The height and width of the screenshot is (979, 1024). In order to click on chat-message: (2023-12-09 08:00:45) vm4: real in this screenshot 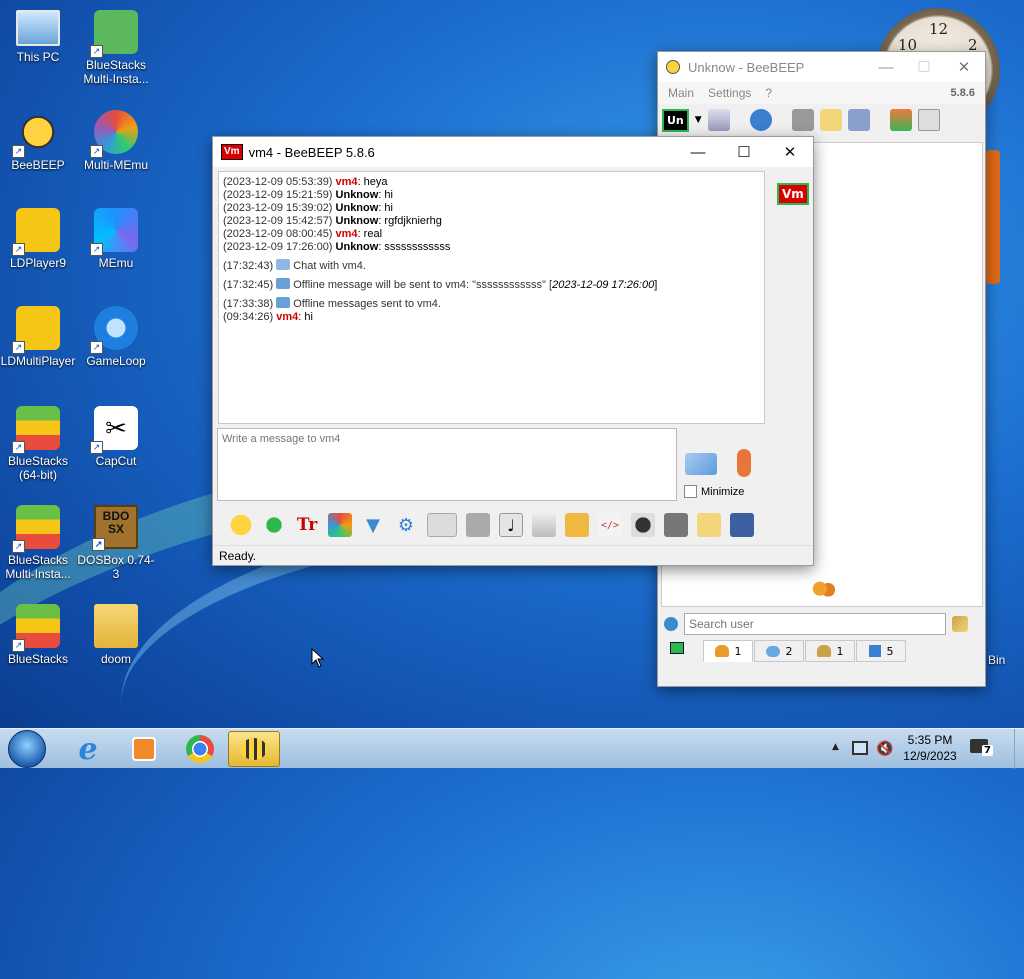, I will do `click(303, 234)`.